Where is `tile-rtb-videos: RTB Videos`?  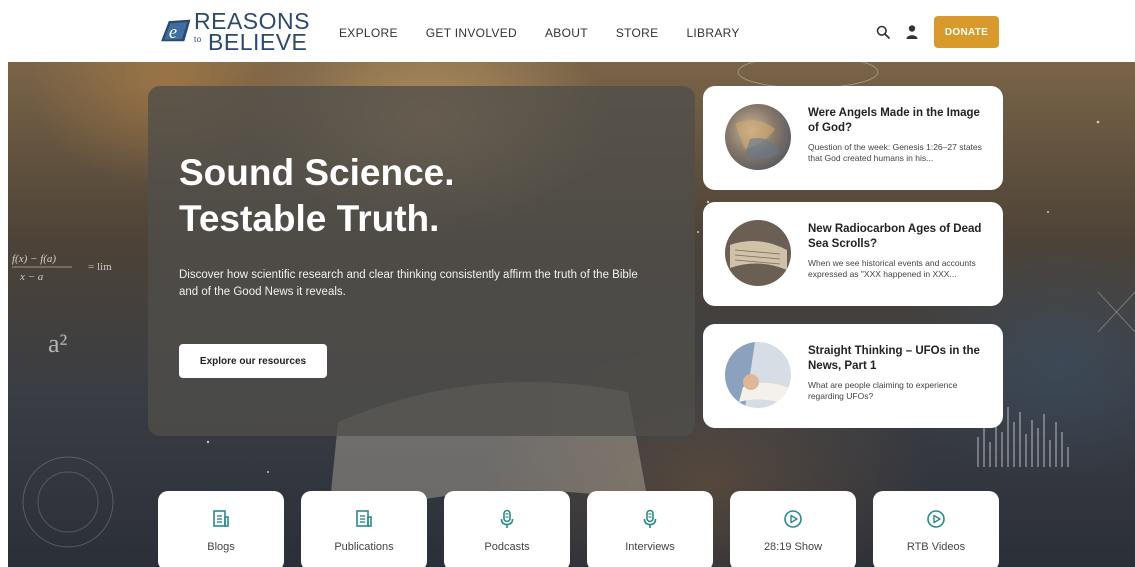 tile-rtb-videos: RTB Videos is located at coordinates (936, 529).